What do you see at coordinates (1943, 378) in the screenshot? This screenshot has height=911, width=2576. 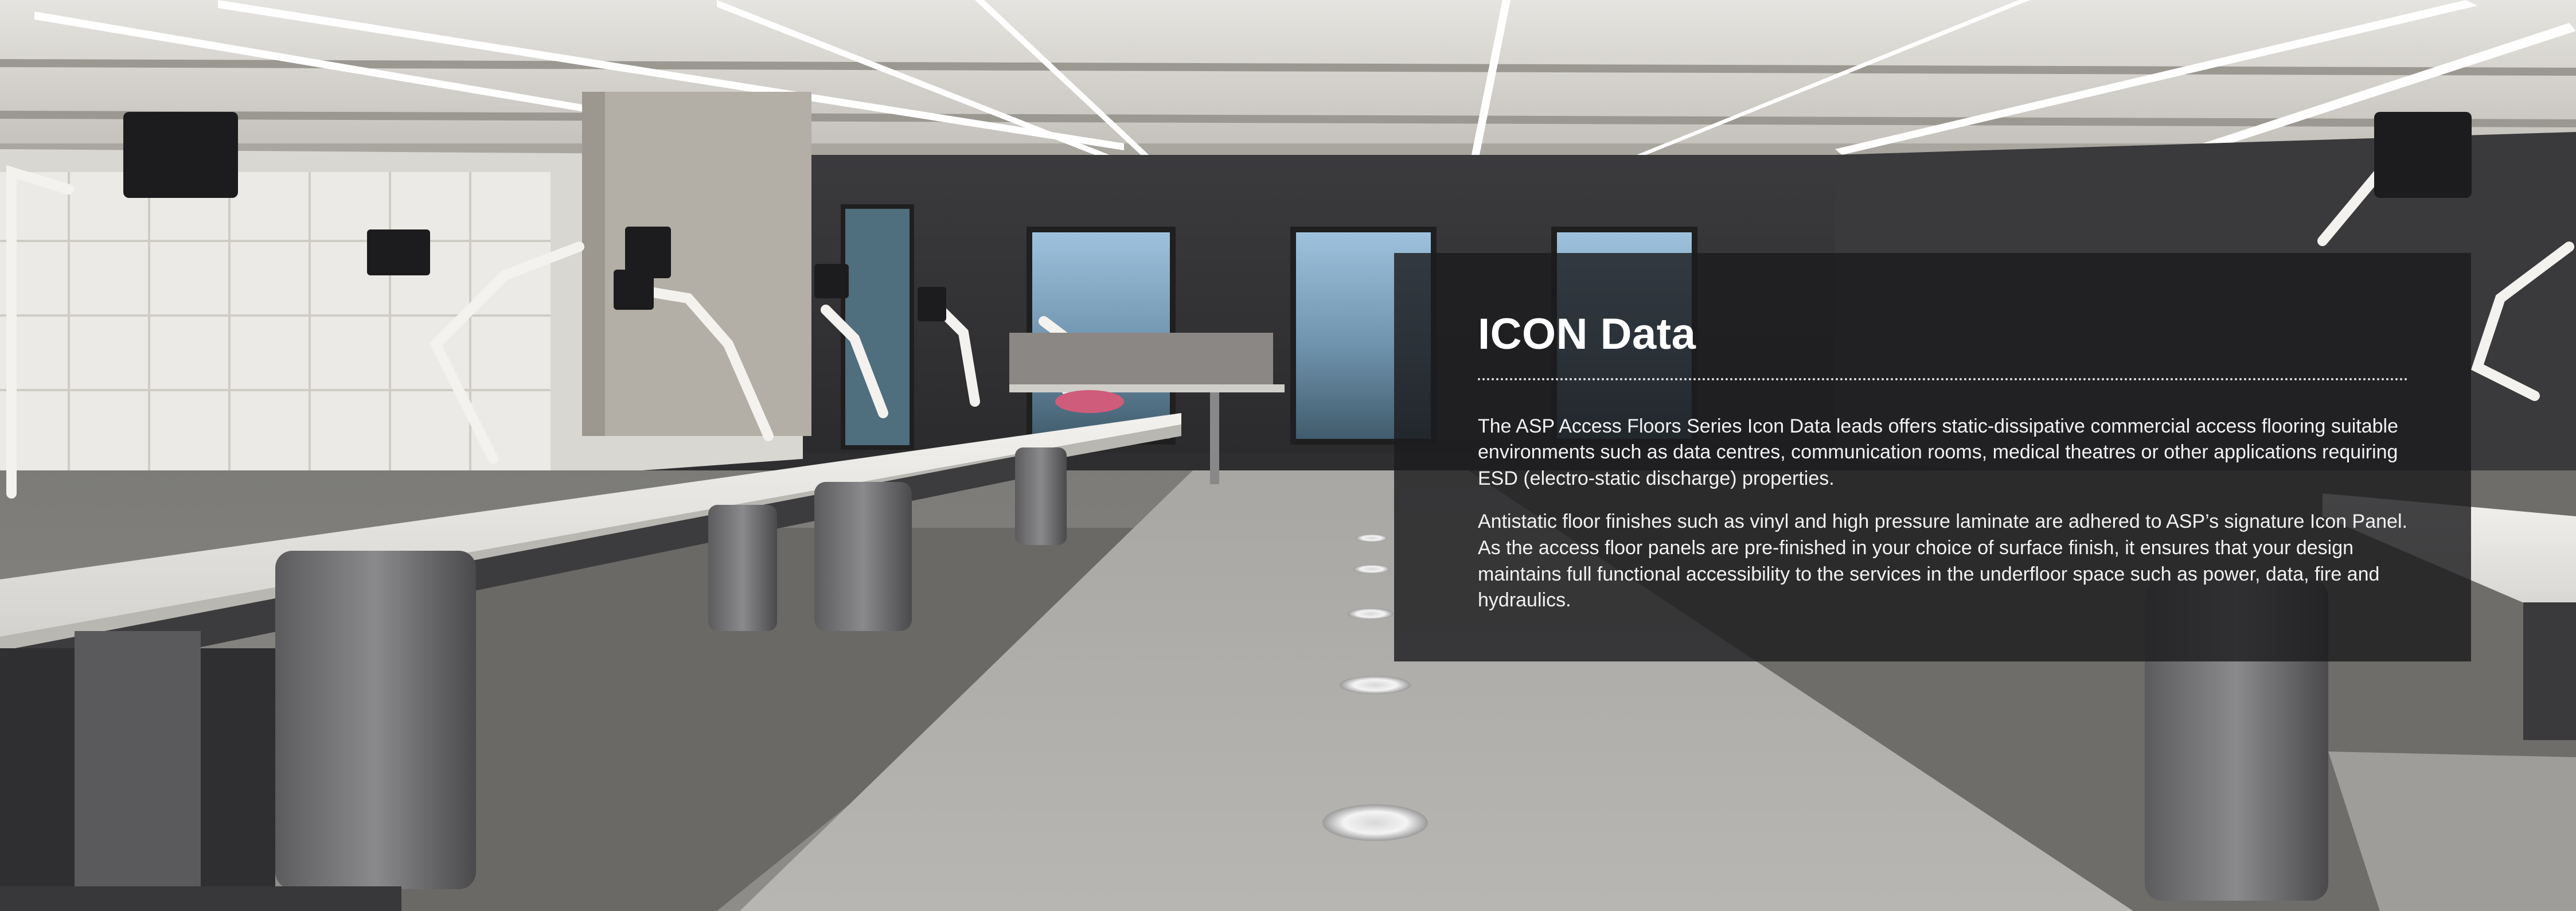 I see `dotted-divider` at bounding box center [1943, 378].